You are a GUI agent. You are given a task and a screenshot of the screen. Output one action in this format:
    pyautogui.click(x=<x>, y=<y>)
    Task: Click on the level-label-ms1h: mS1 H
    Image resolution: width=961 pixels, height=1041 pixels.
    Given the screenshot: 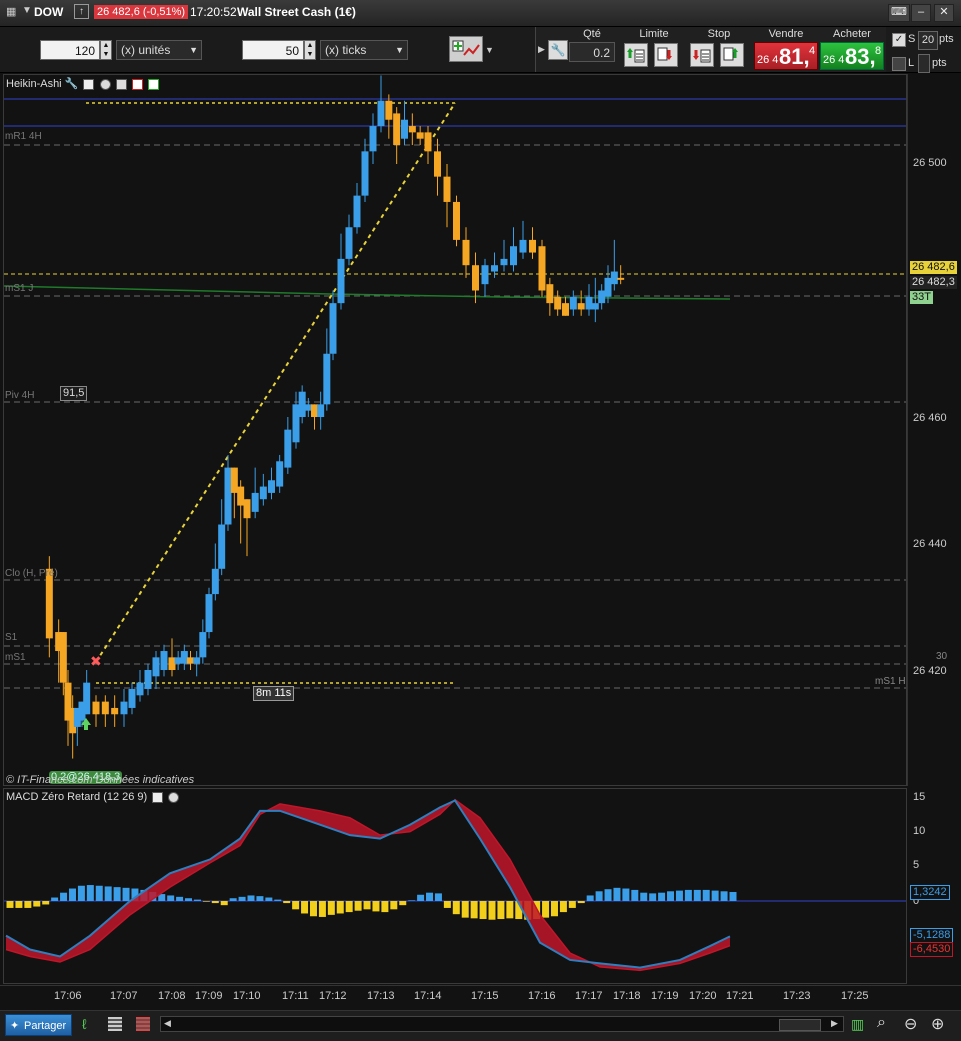 What is the action you would take?
    pyautogui.click(x=890, y=681)
    